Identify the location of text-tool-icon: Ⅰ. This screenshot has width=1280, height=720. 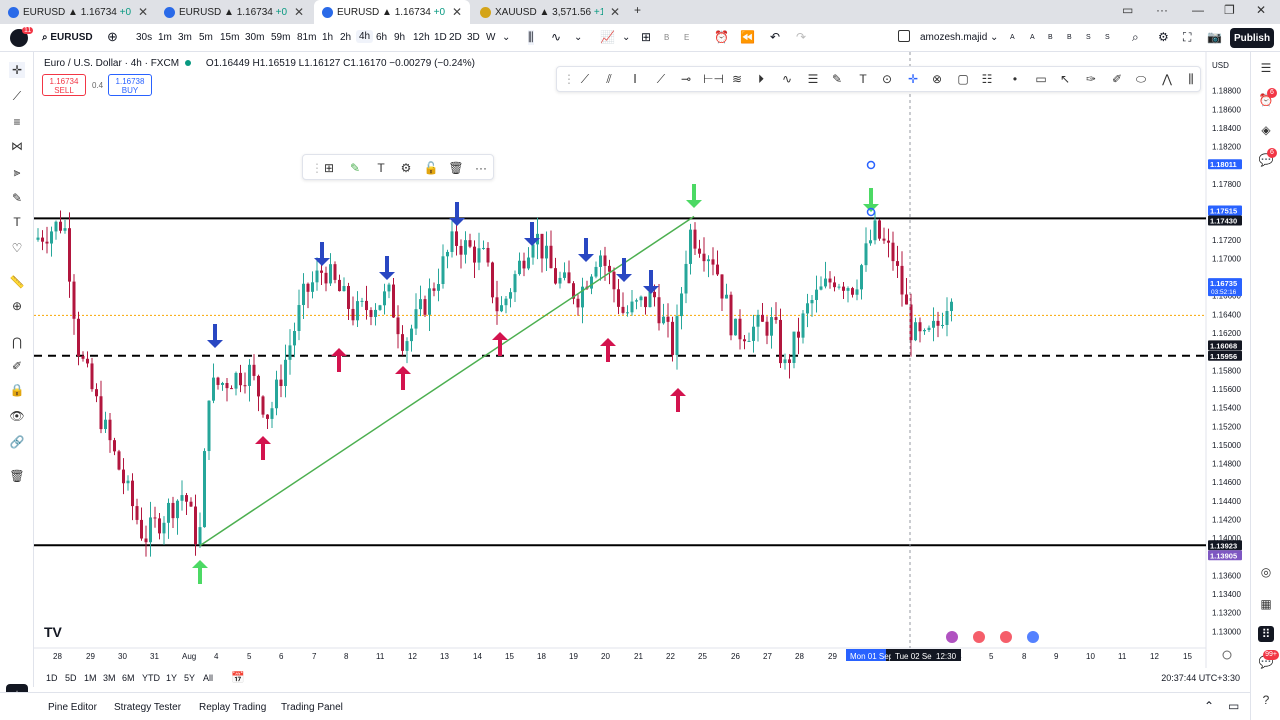
(635, 79).